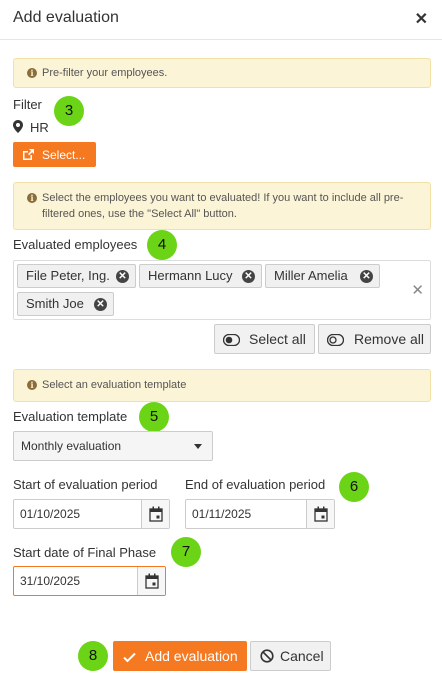 The width and height of the screenshot is (442, 683). I want to click on employee-chip: Smith Joe ✕, so click(65, 304).